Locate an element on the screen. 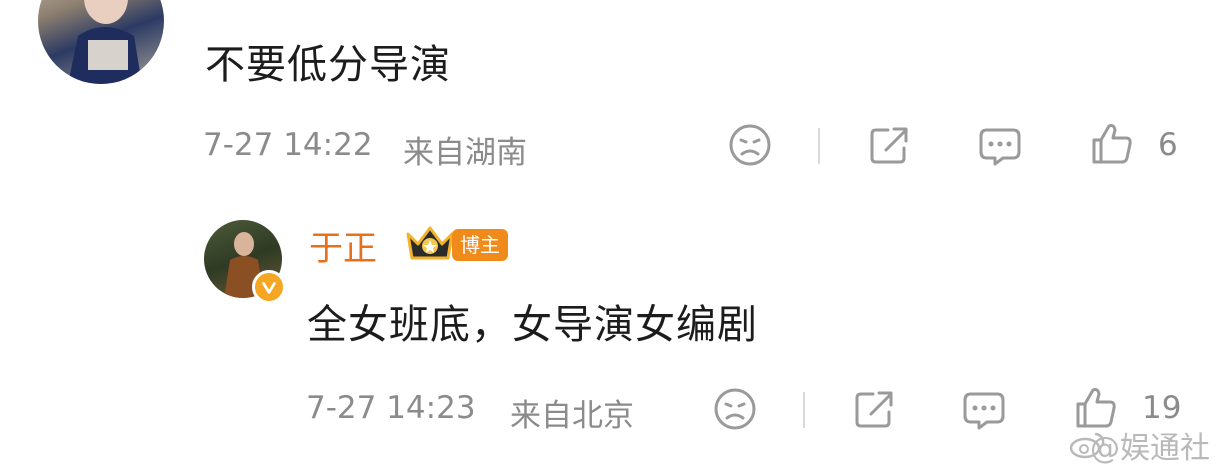 This screenshot has width=1220, height=471. comment-text: 不要低分导演 is located at coordinates (328, 65).